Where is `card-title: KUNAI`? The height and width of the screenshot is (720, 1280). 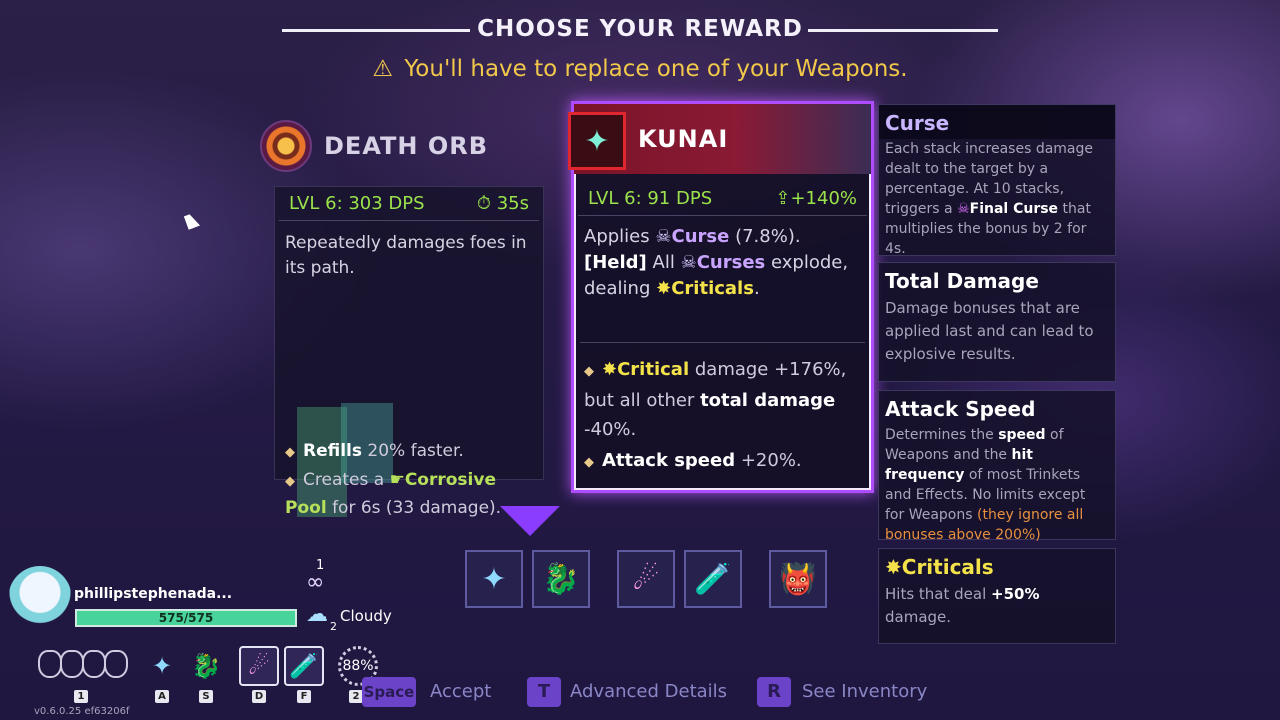
card-title: KUNAI is located at coordinates (683, 139).